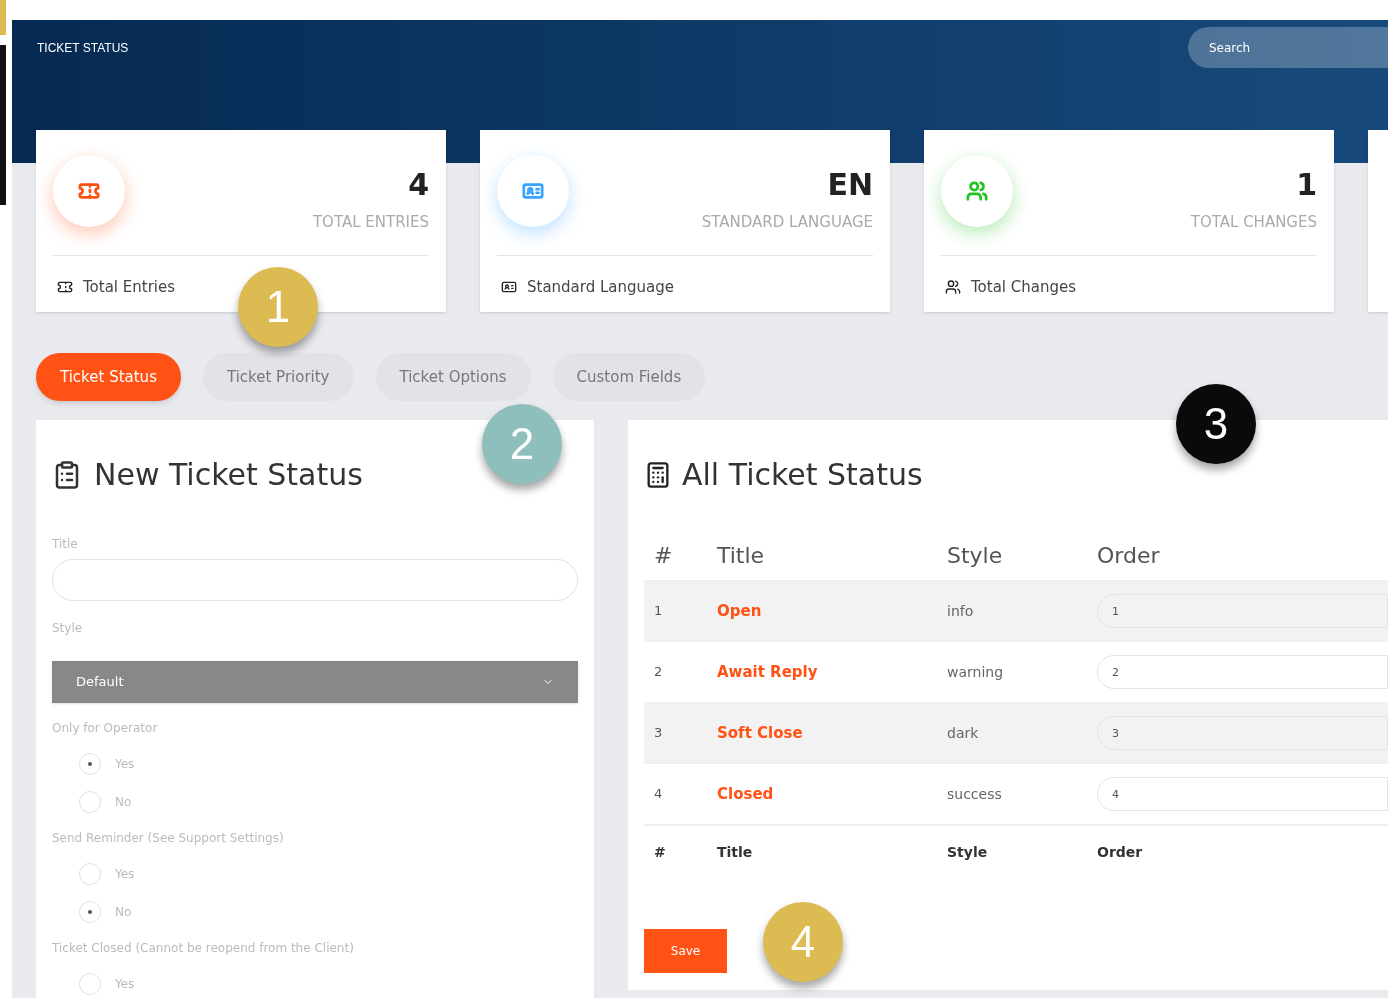 This screenshot has height=998, width=1388. What do you see at coordinates (1306, 185) in the screenshot?
I see `stat-value: 1` at bounding box center [1306, 185].